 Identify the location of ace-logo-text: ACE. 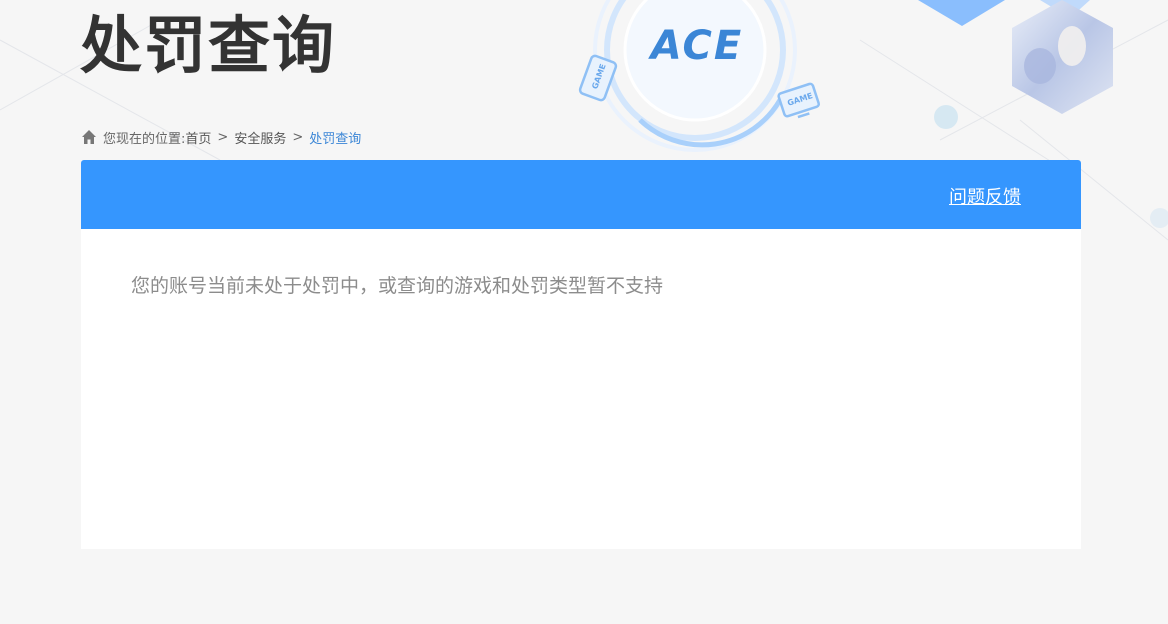
(697, 46).